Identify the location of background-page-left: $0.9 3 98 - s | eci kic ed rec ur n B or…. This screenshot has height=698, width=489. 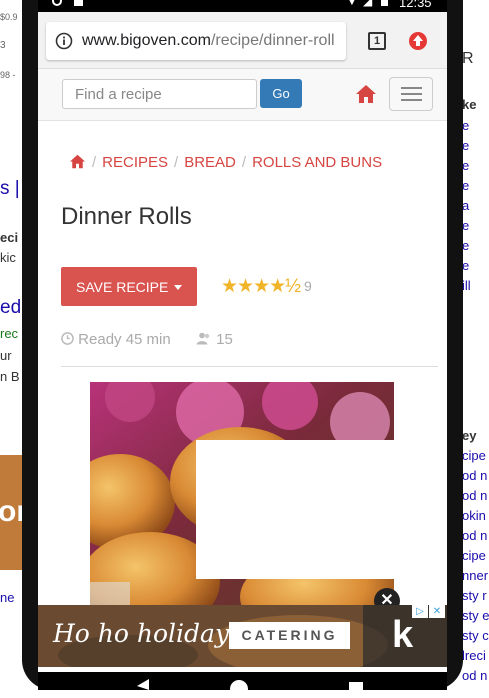
(11, 345).